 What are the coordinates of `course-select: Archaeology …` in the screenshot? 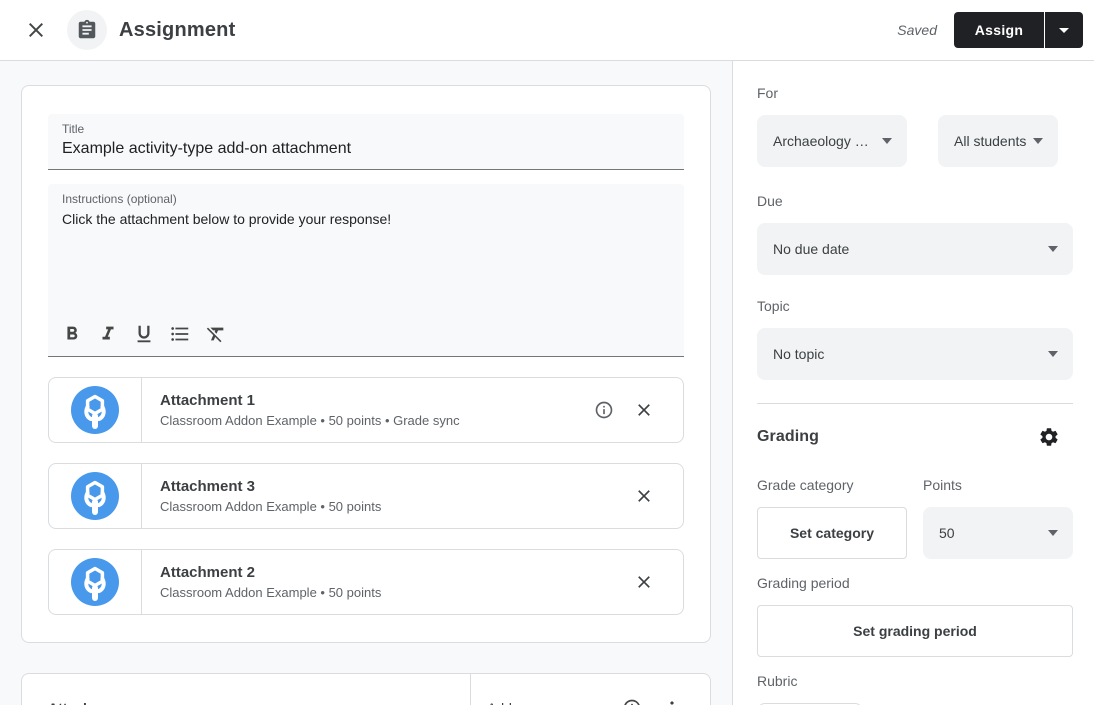 It's located at (832, 141).